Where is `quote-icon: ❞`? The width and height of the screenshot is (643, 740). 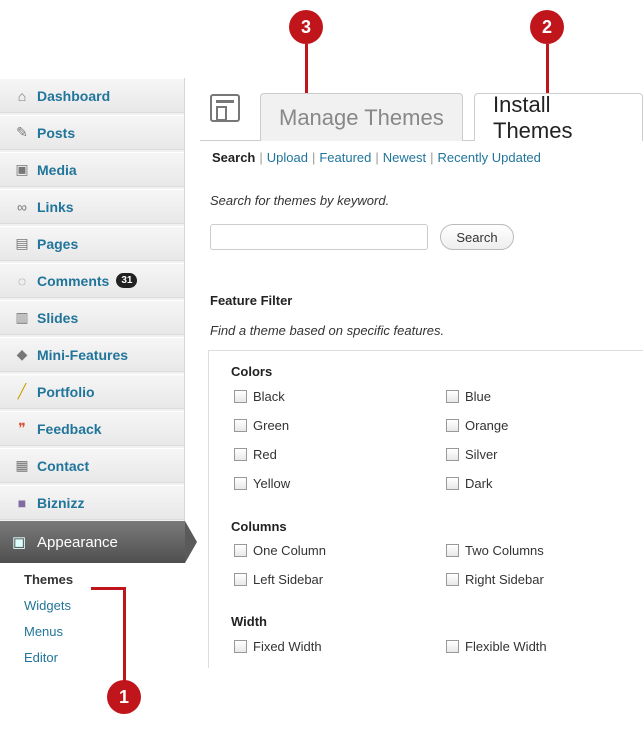 quote-icon: ❞ is located at coordinates (22, 428).